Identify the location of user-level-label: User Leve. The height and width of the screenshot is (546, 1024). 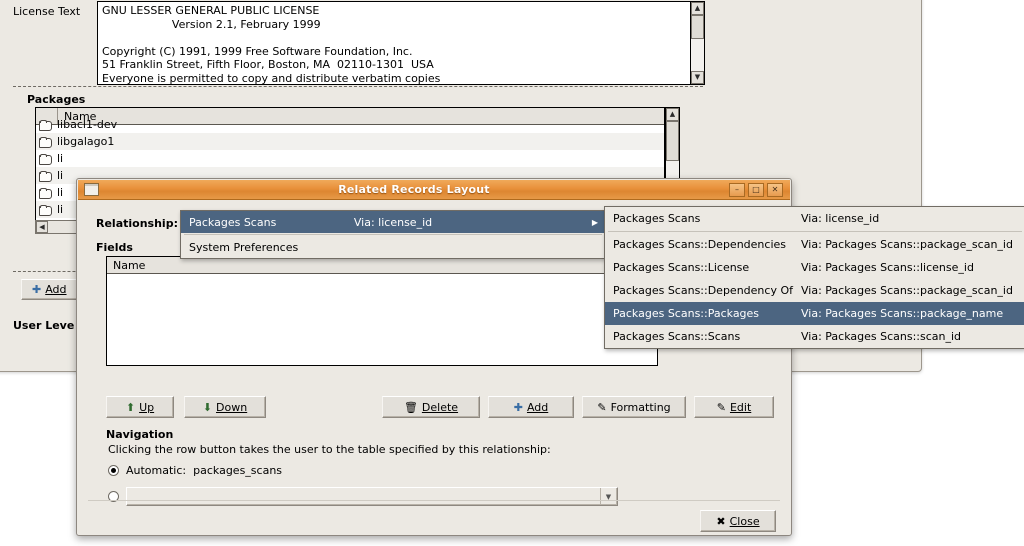
(44, 325).